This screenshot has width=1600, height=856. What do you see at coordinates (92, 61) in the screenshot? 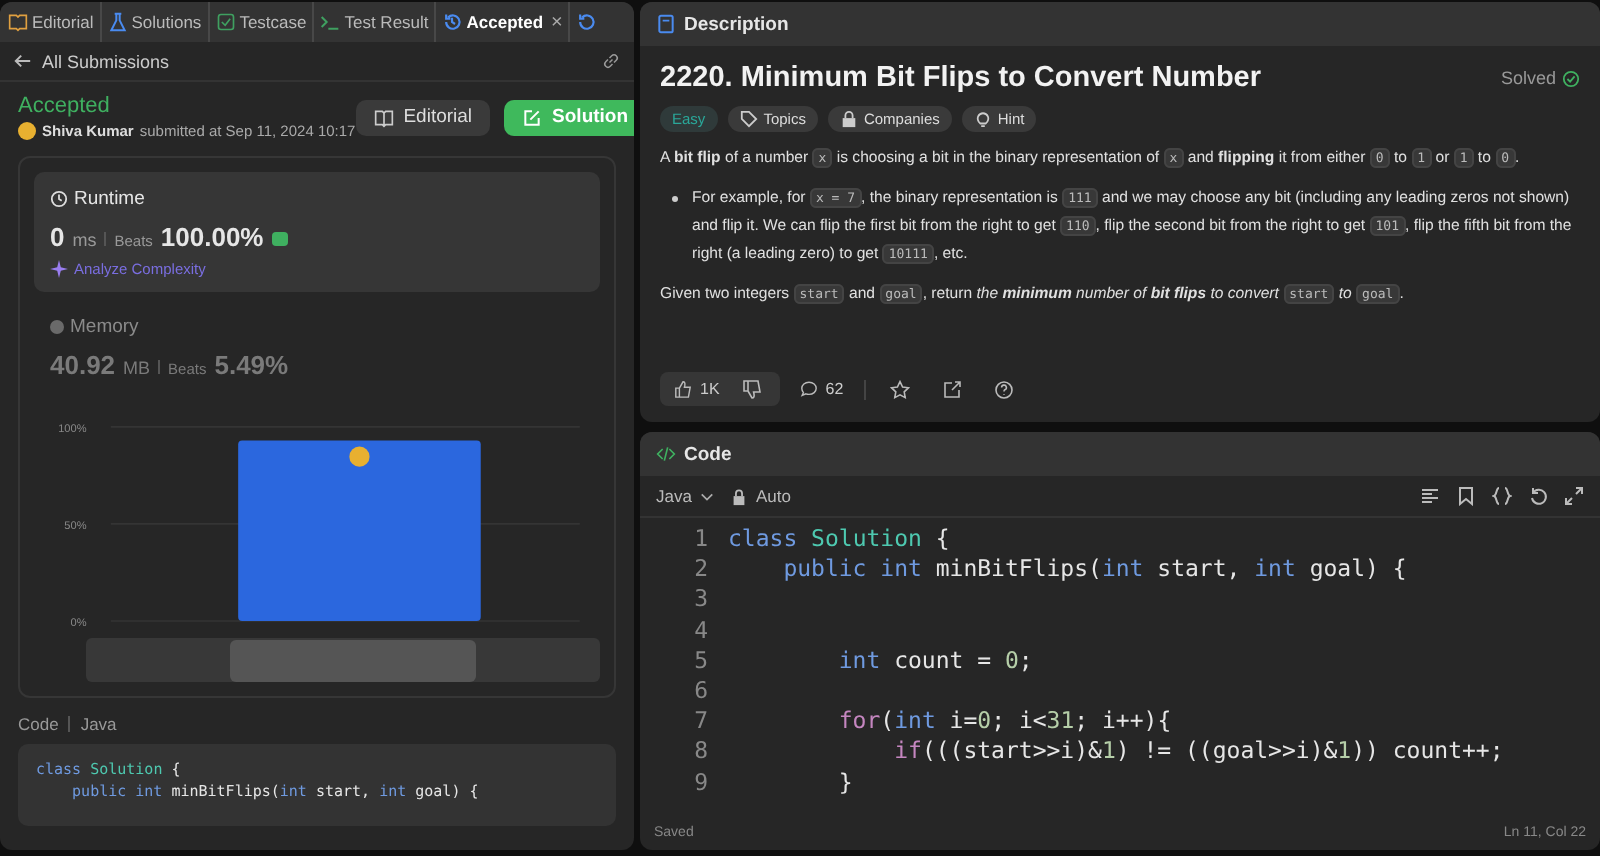
I see `back-link: All Submissions` at bounding box center [92, 61].